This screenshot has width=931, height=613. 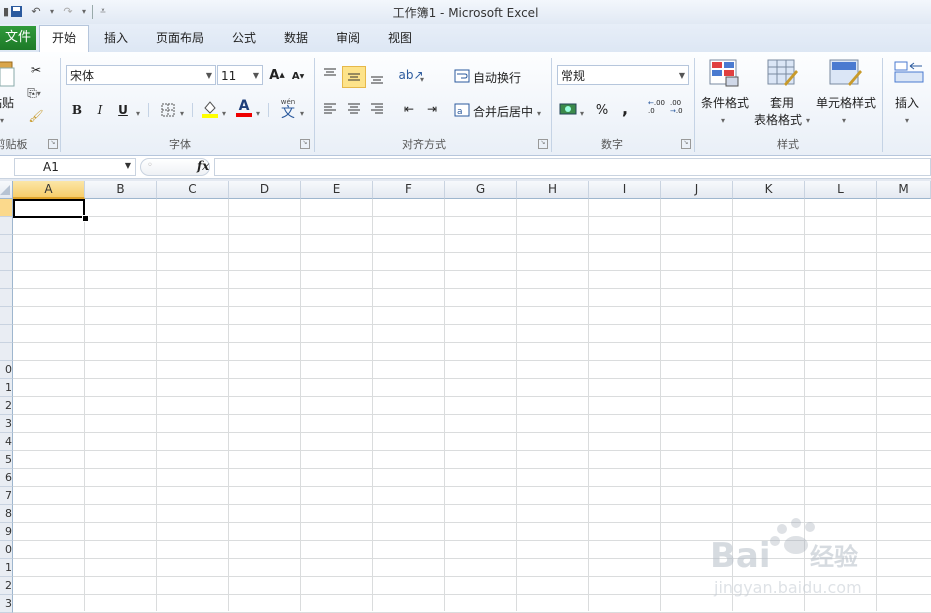 I want to click on number-launcher-icon: ↘, so click(x=686, y=144).